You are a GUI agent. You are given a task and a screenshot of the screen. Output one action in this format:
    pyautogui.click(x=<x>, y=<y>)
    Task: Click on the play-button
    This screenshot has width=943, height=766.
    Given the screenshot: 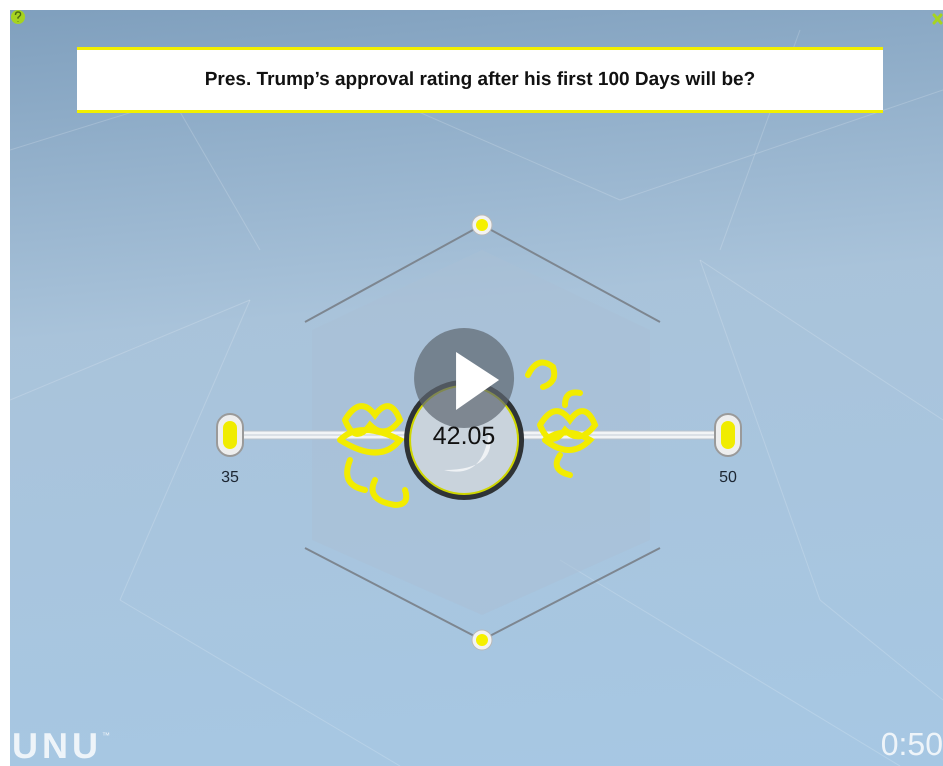 What is the action you would take?
    pyautogui.click(x=464, y=378)
    